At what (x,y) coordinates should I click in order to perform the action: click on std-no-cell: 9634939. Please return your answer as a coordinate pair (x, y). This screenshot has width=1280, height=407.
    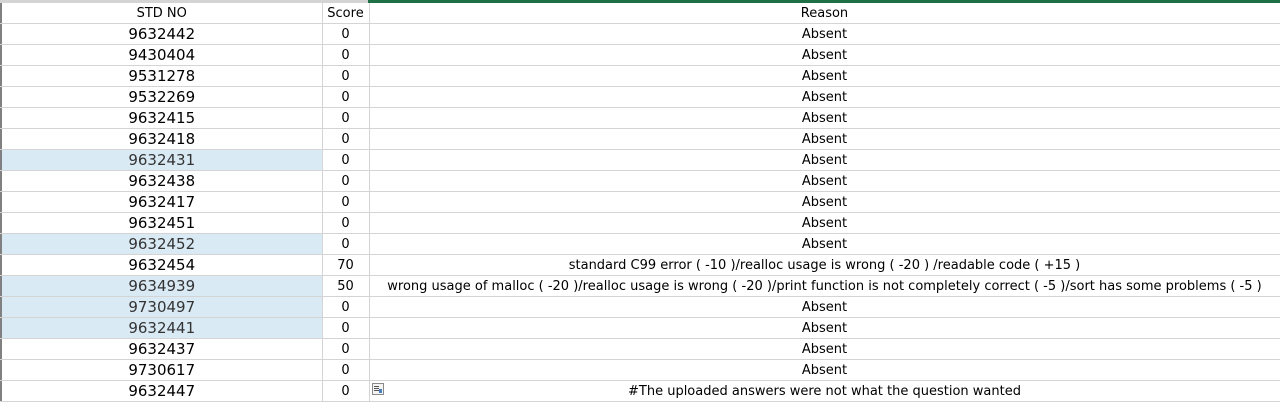
    Looking at the image, I should click on (162, 286).